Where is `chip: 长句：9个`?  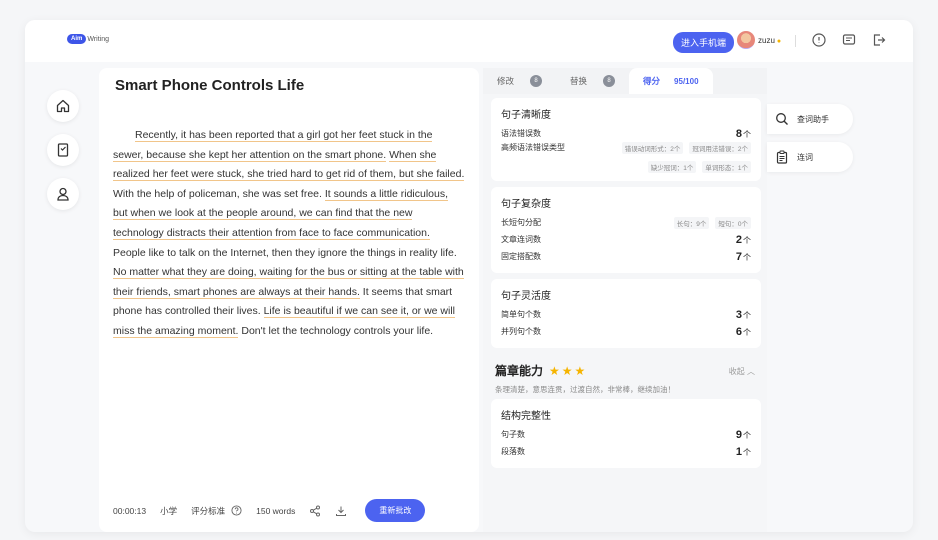
chip: 长句：9个 is located at coordinates (691, 222).